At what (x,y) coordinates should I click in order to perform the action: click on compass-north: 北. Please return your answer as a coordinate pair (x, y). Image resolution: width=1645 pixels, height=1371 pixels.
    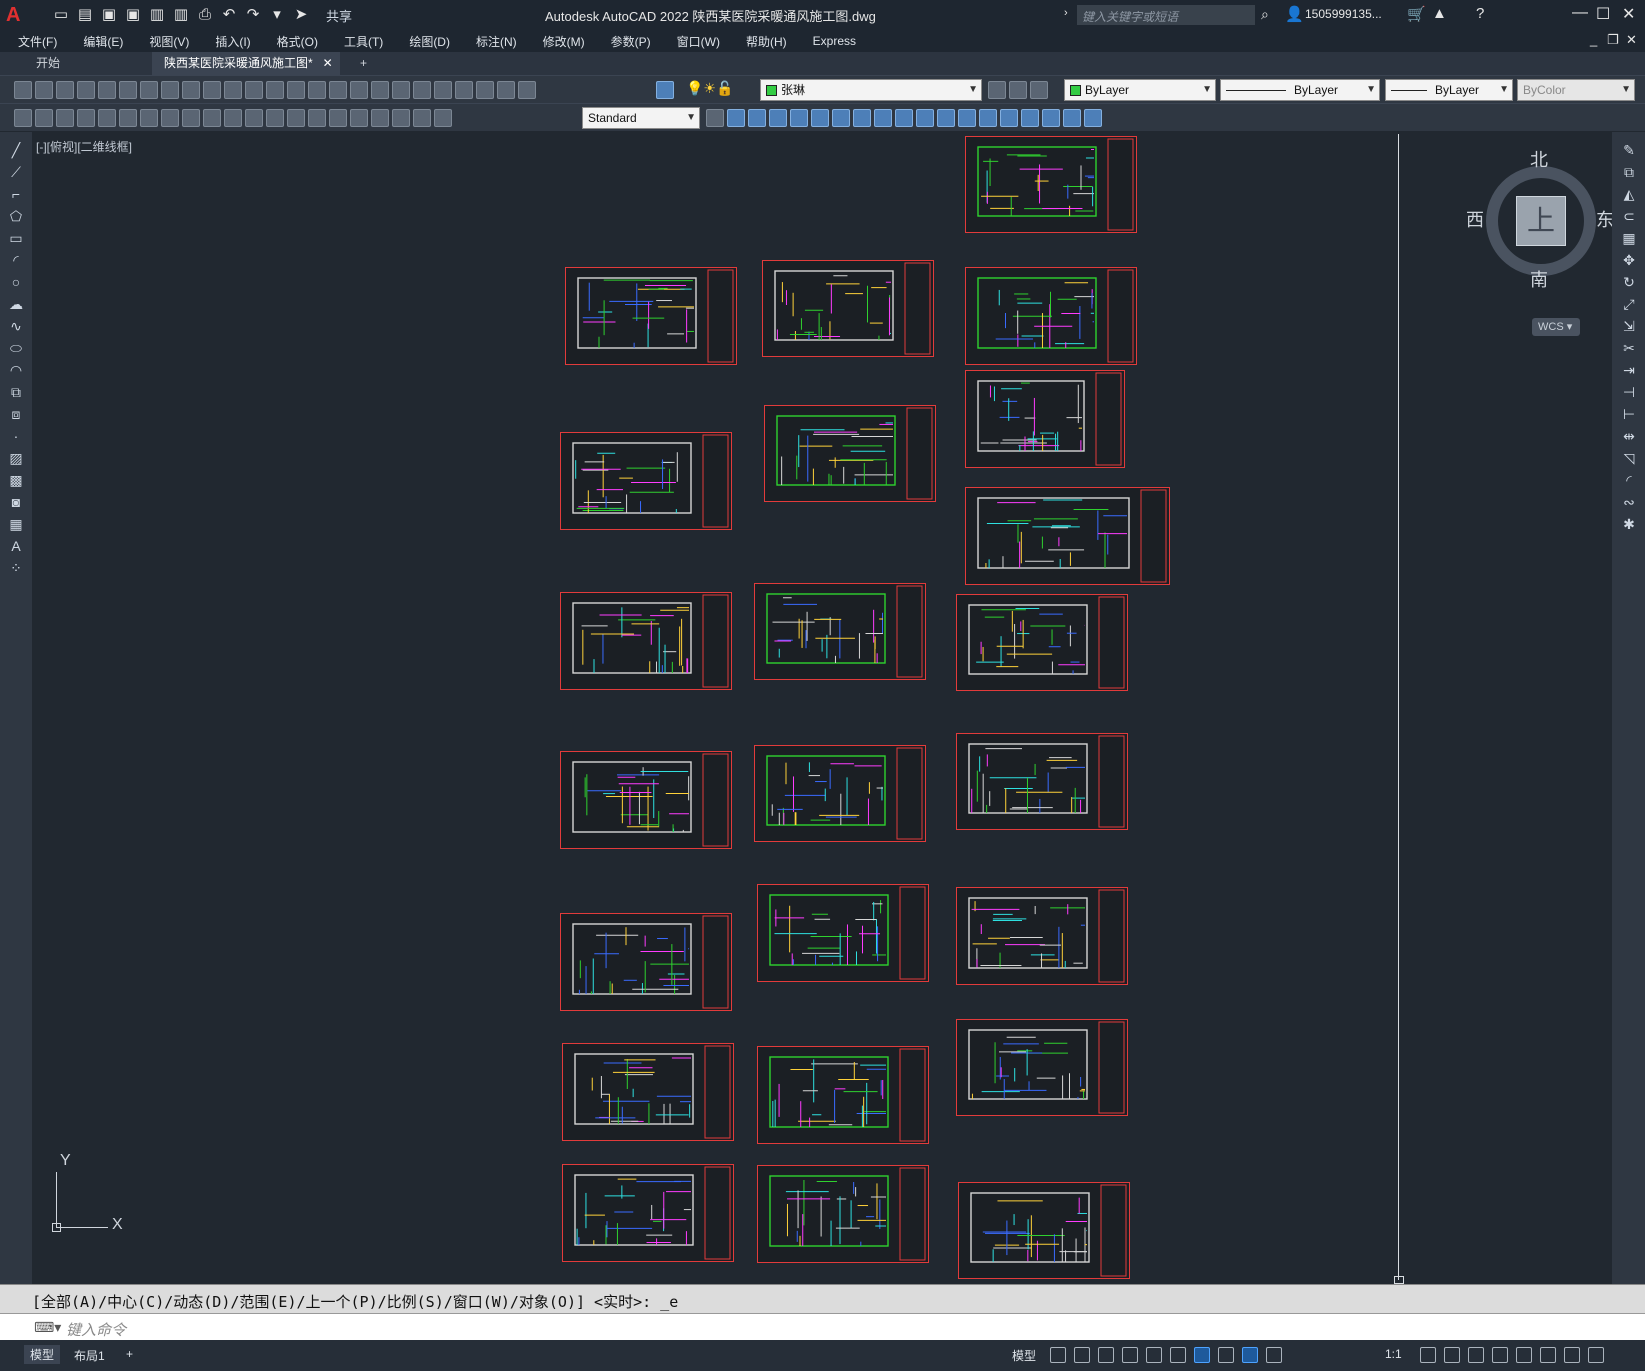
    Looking at the image, I should click on (1539, 159).